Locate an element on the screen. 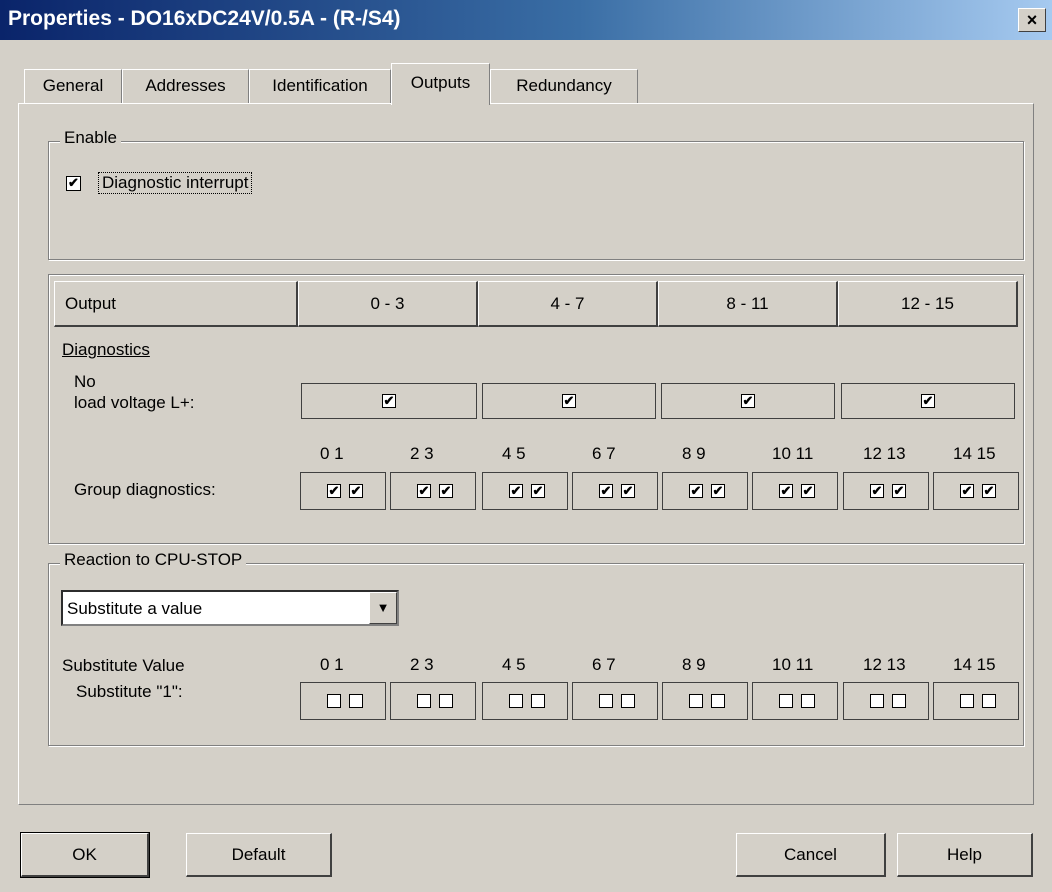 The width and height of the screenshot is (1052, 892). tab-label: Outputs is located at coordinates (440, 82).